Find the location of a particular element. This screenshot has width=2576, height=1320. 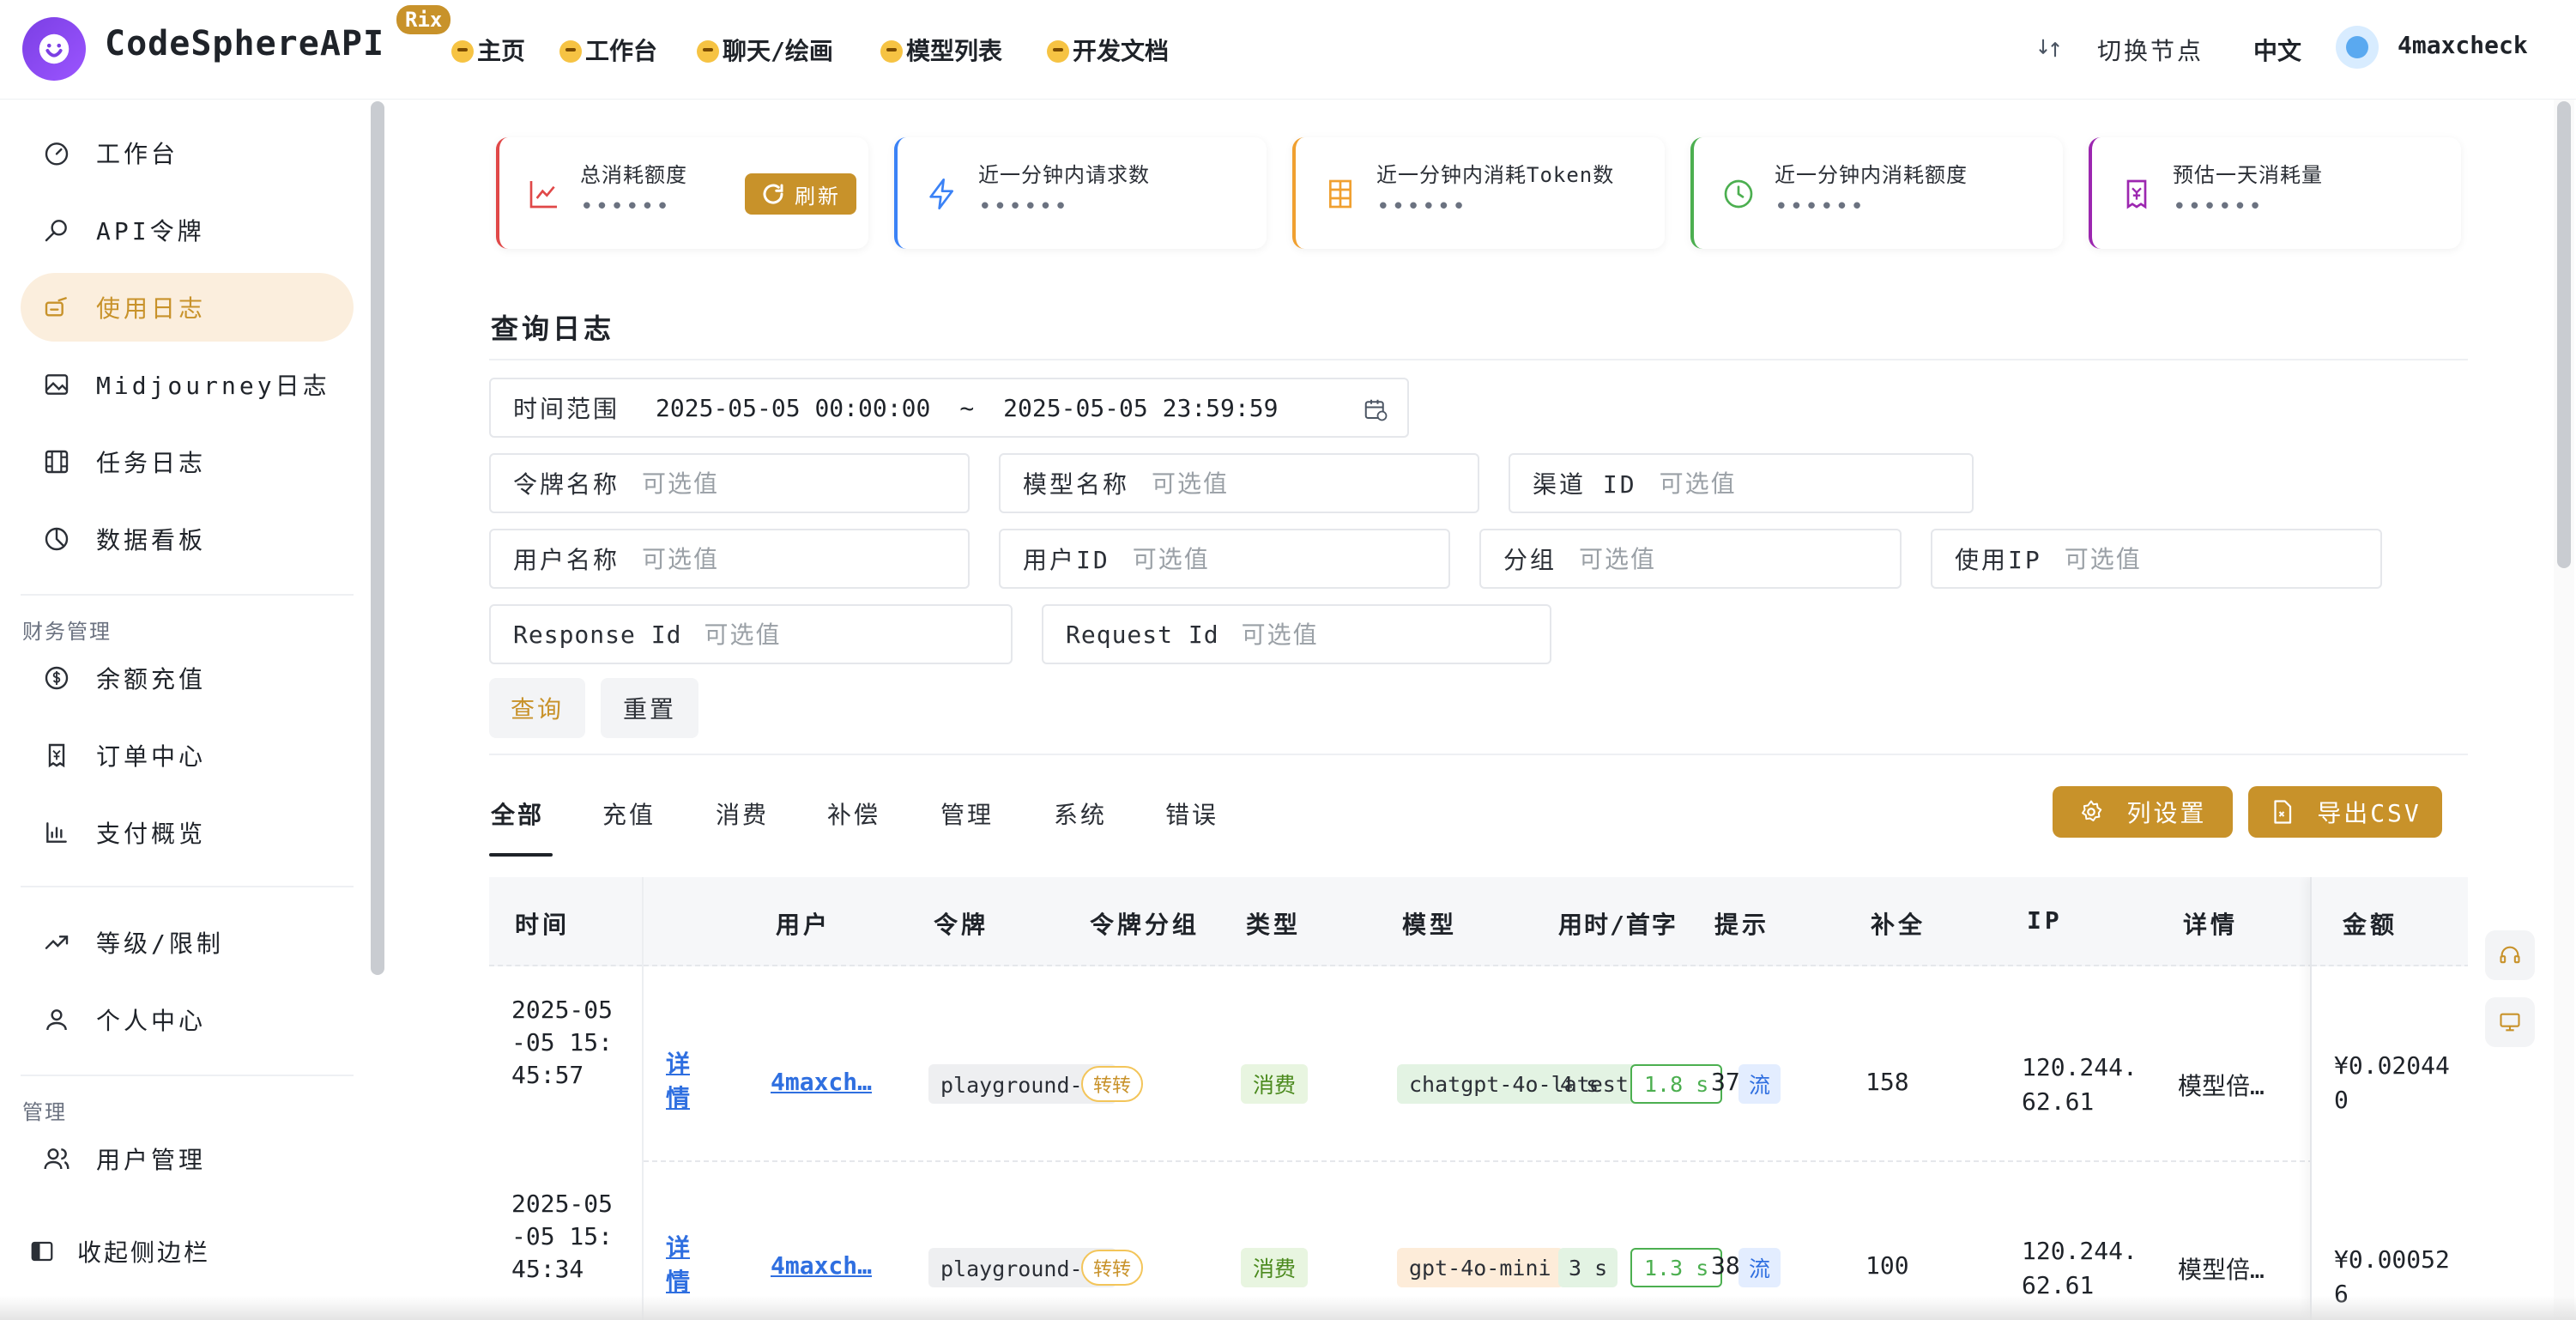

sidebar-item-api-tokens: API令牌 is located at coordinates (187, 230).